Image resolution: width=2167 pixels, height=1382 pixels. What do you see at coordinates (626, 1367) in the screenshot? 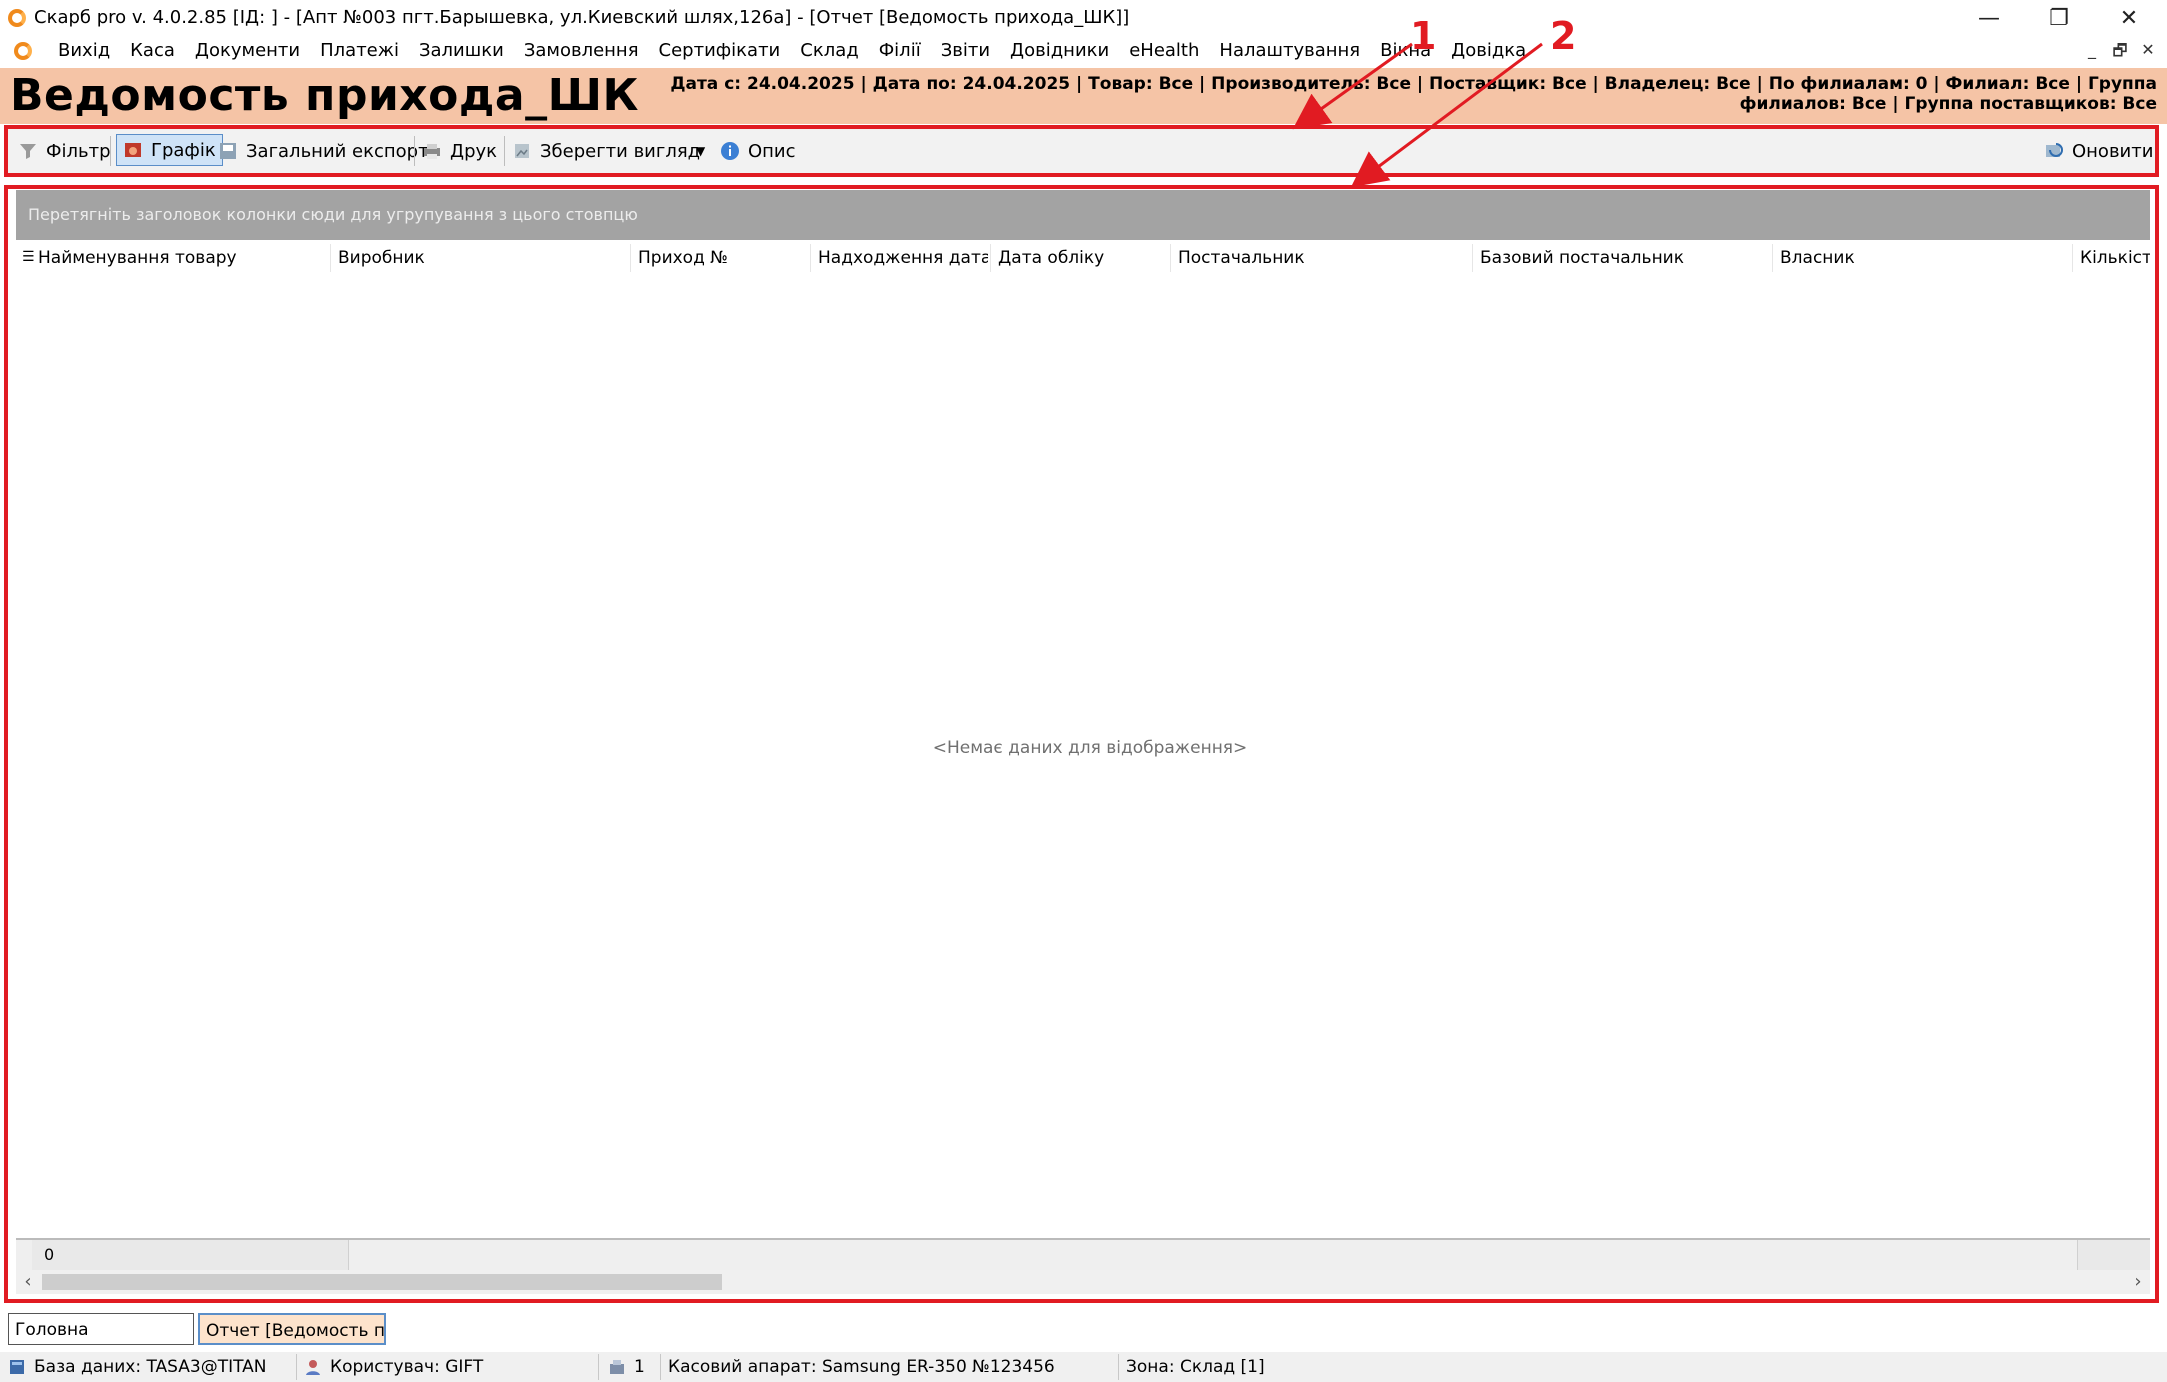
I see `status-register-count: 1` at bounding box center [626, 1367].